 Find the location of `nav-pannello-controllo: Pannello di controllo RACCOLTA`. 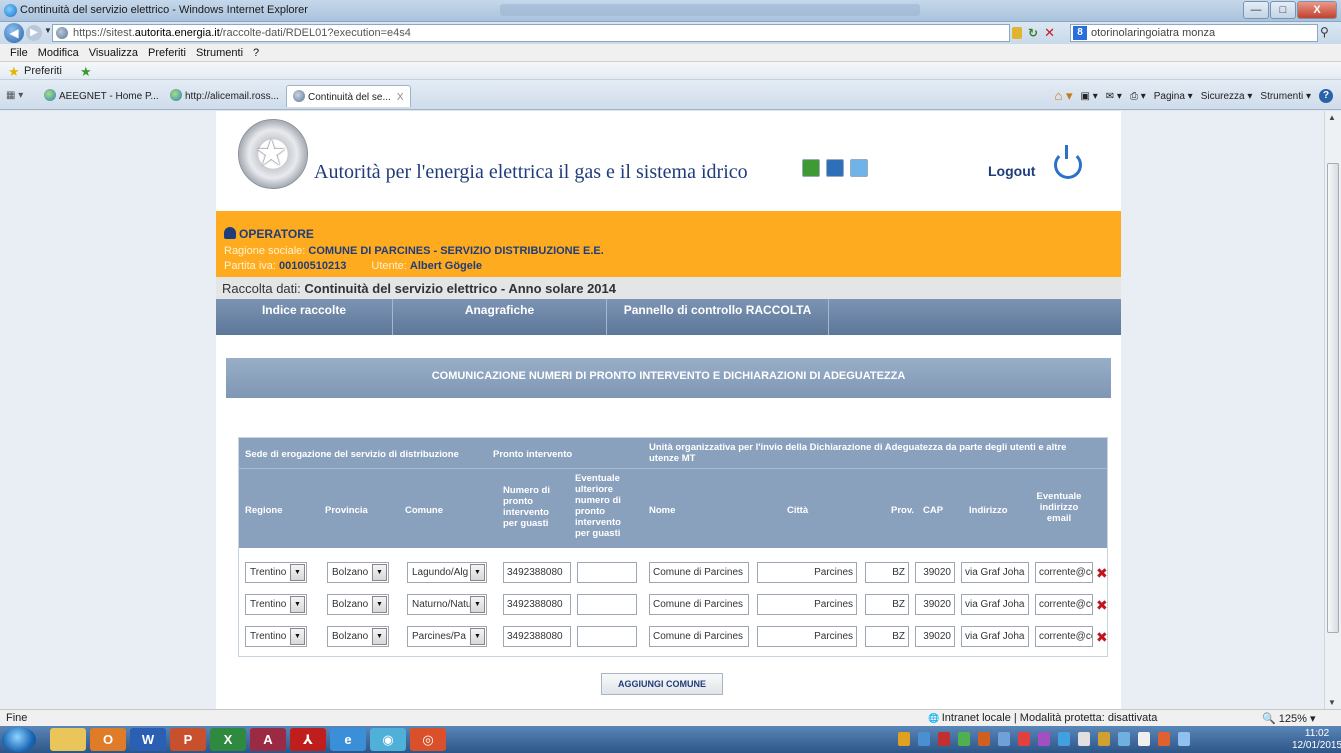

nav-pannello-controllo: Pannello di controllo RACCOLTA is located at coordinates (718, 317).